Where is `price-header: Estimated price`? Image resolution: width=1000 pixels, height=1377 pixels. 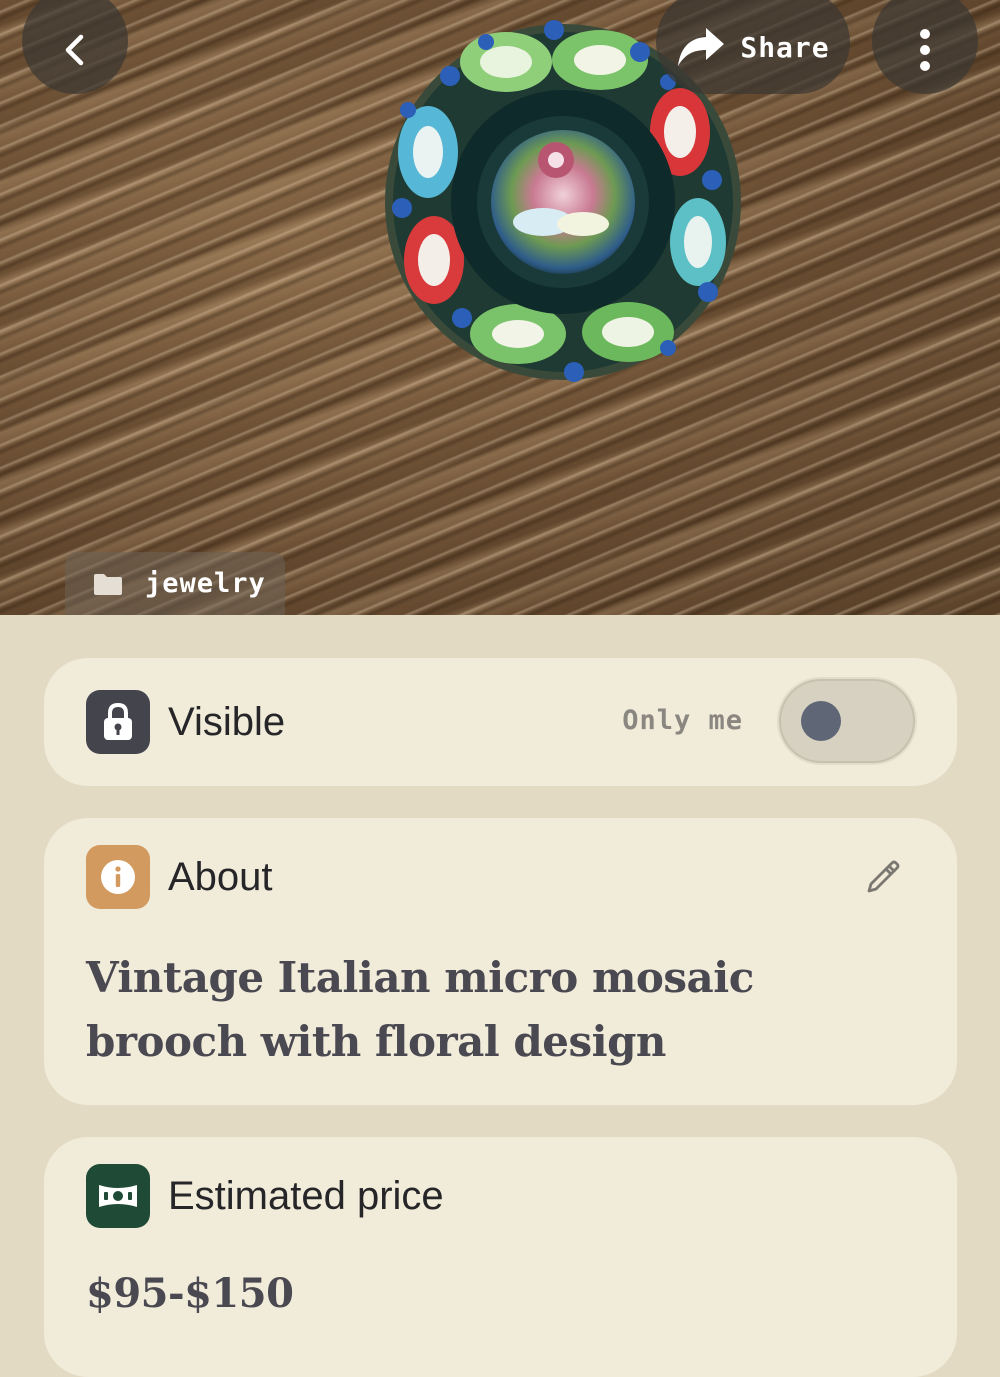 price-header: Estimated price is located at coordinates (265, 1196).